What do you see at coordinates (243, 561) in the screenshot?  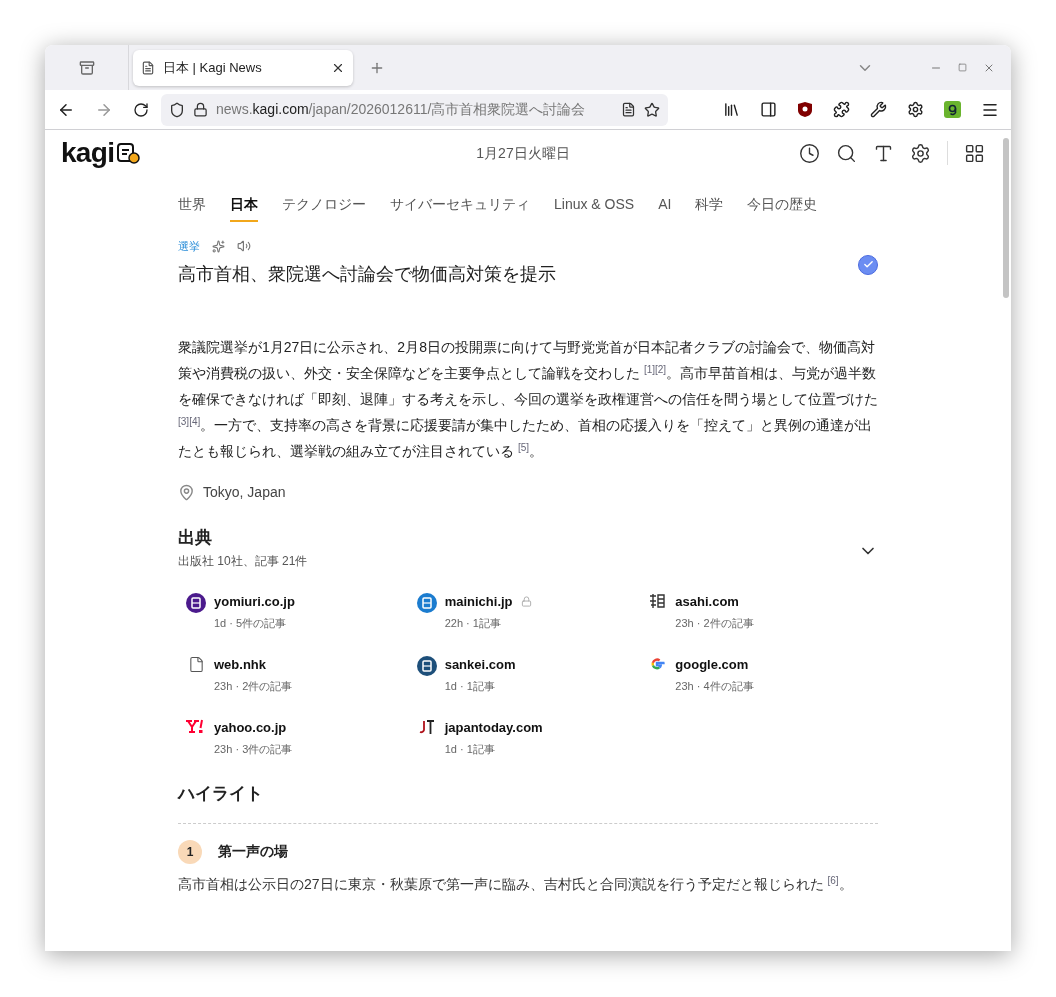 I see `sources-summary: 出版社 10社、記事 21件` at bounding box center [243, 561].